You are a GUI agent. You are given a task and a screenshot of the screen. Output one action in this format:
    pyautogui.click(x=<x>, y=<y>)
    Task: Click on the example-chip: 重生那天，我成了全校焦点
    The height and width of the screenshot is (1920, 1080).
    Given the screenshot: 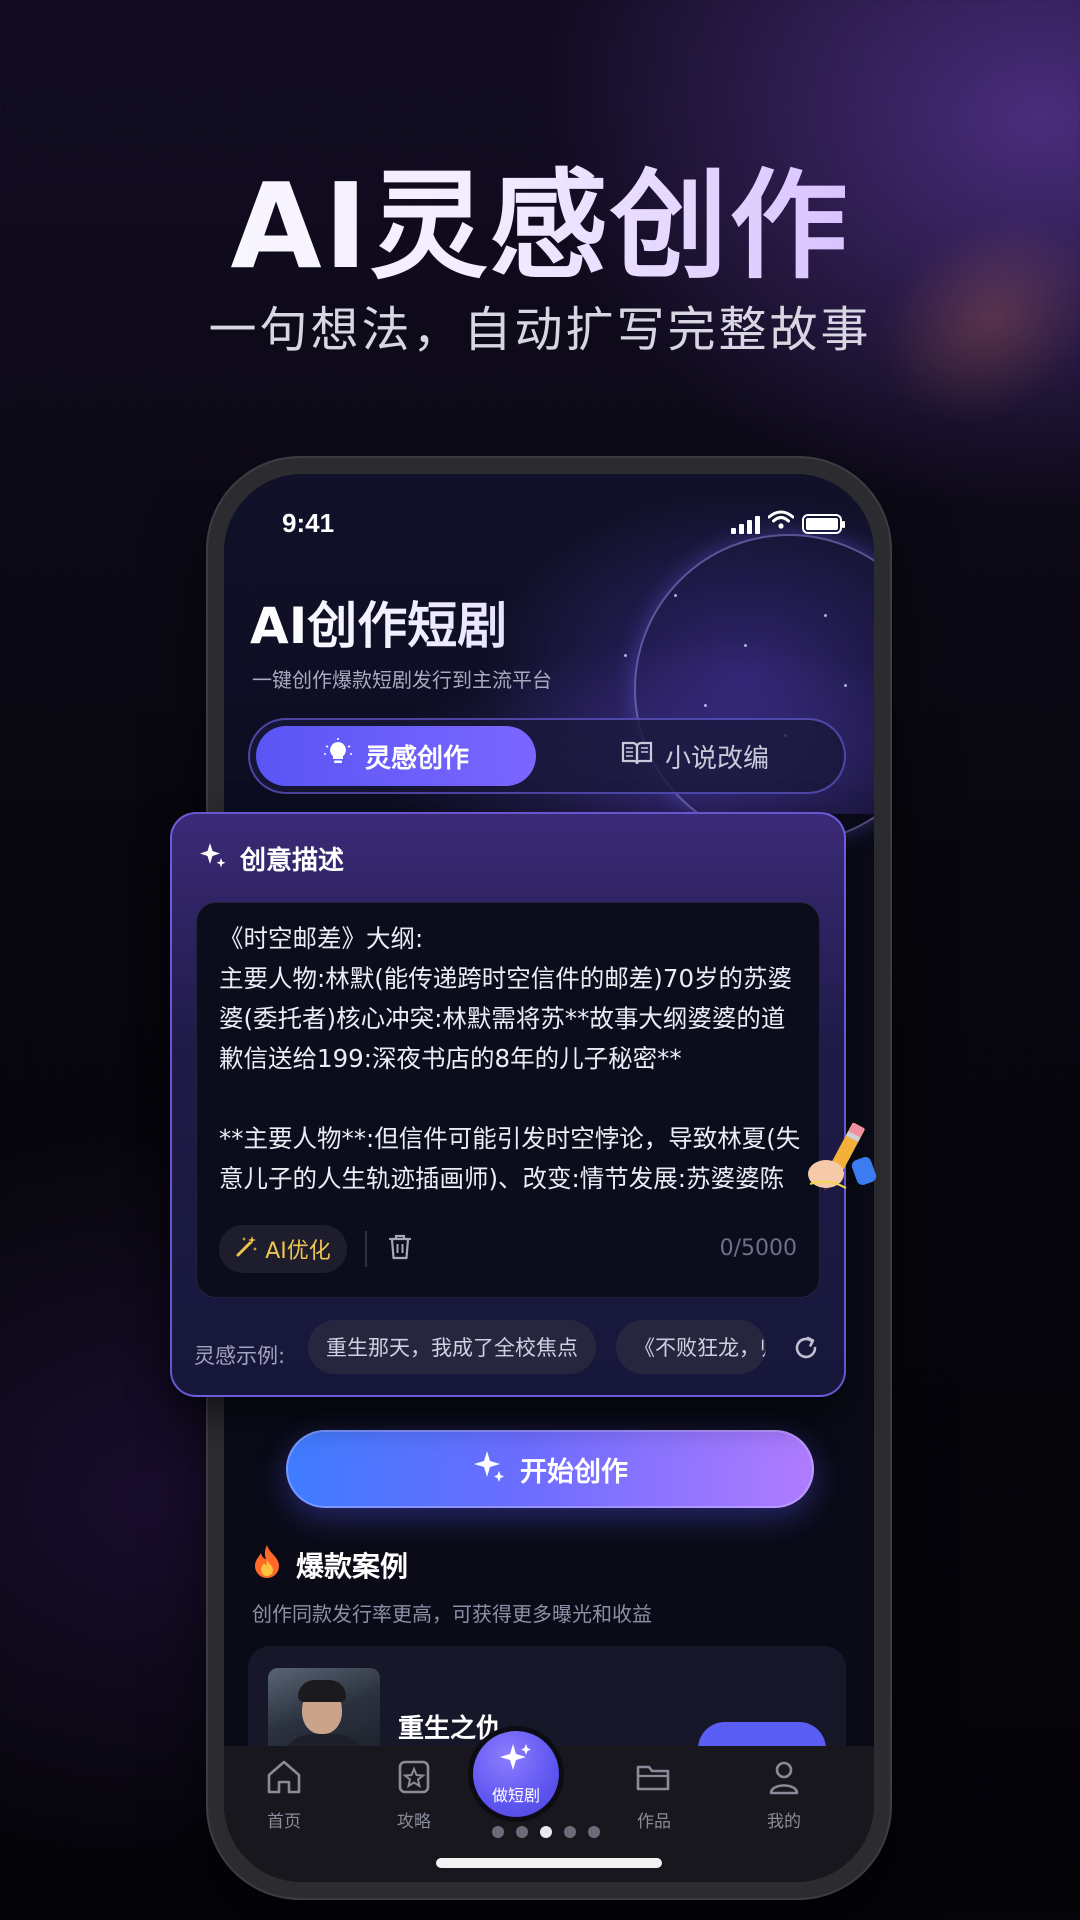 What is the action you would take?
    pyautogui.click(x=452, y=1347)
    